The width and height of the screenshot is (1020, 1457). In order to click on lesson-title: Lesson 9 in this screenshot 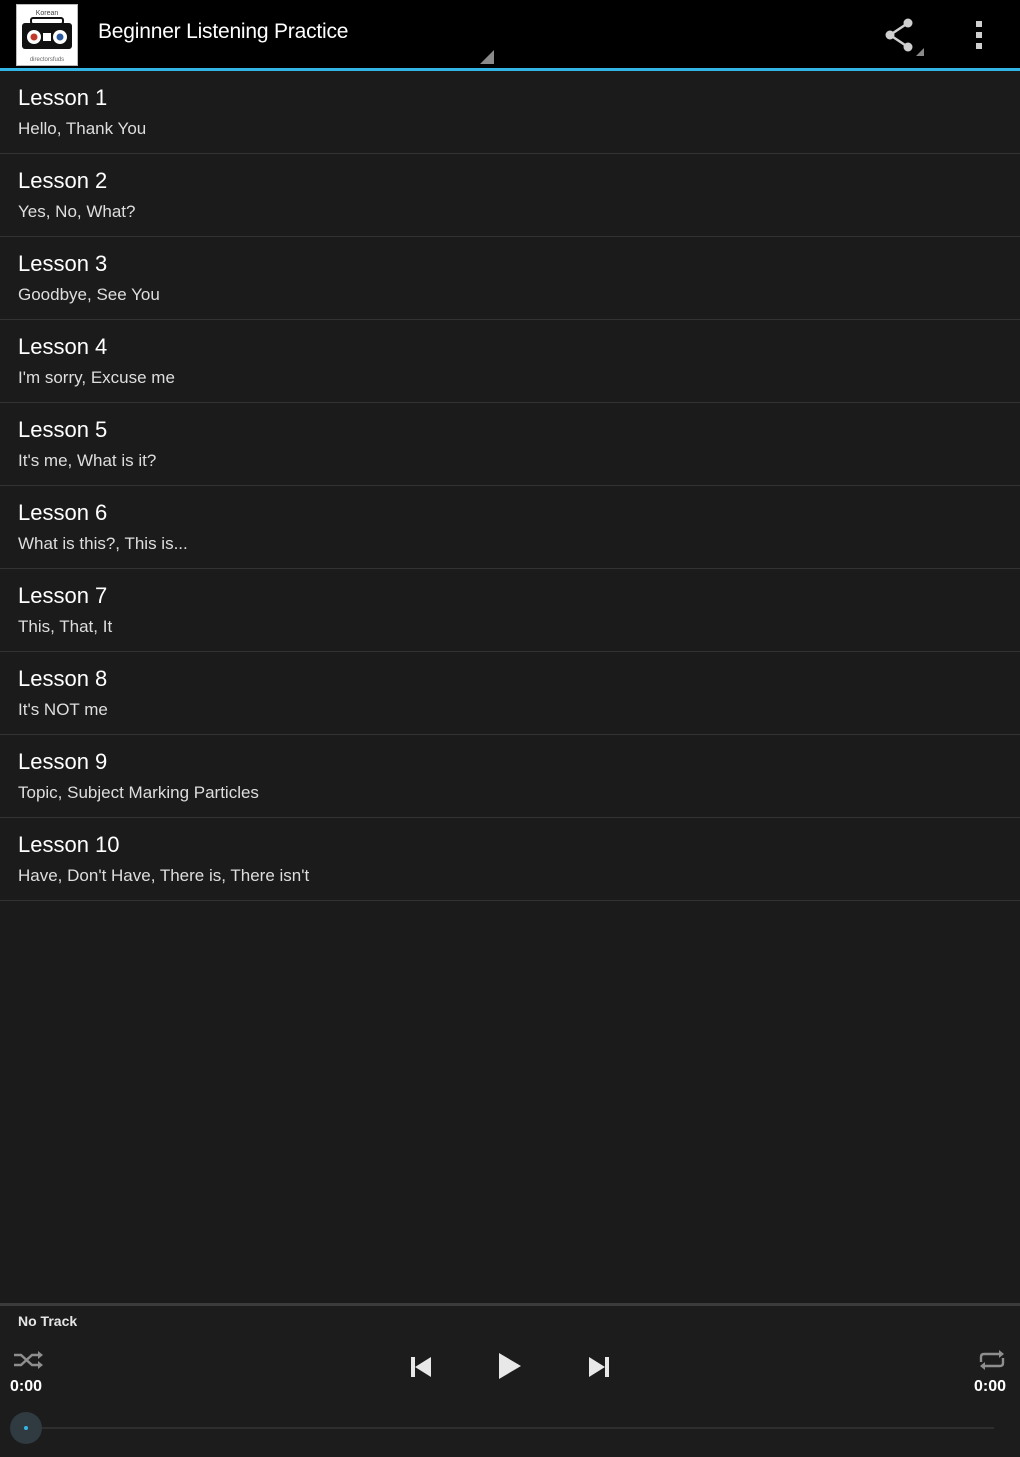, I will do `click(63, 761)`.